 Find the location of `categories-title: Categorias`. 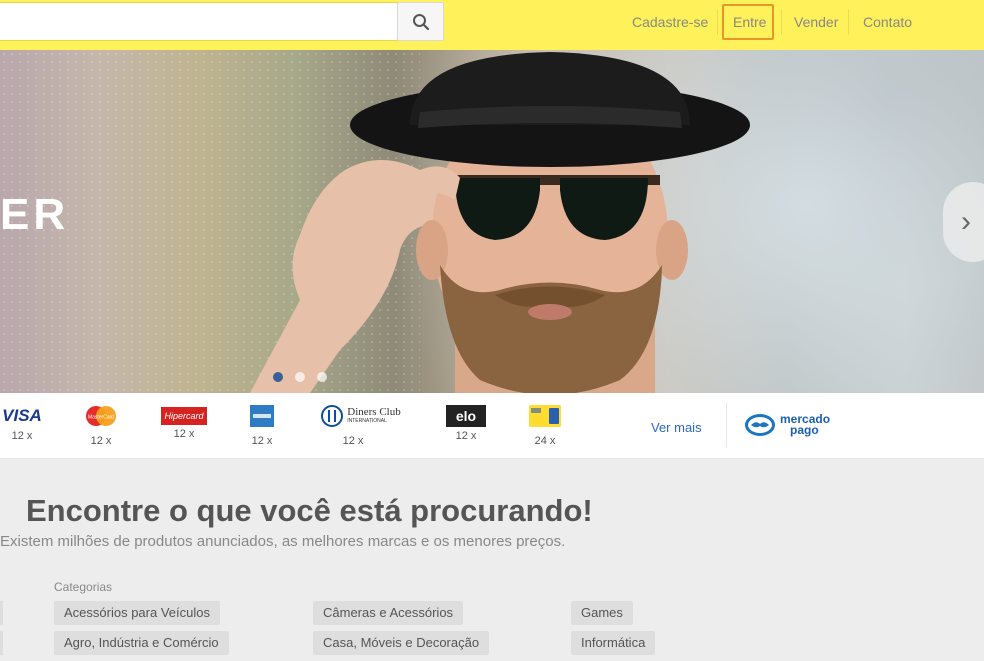

categories-title: Categorias is located at coordinates (83, 587).